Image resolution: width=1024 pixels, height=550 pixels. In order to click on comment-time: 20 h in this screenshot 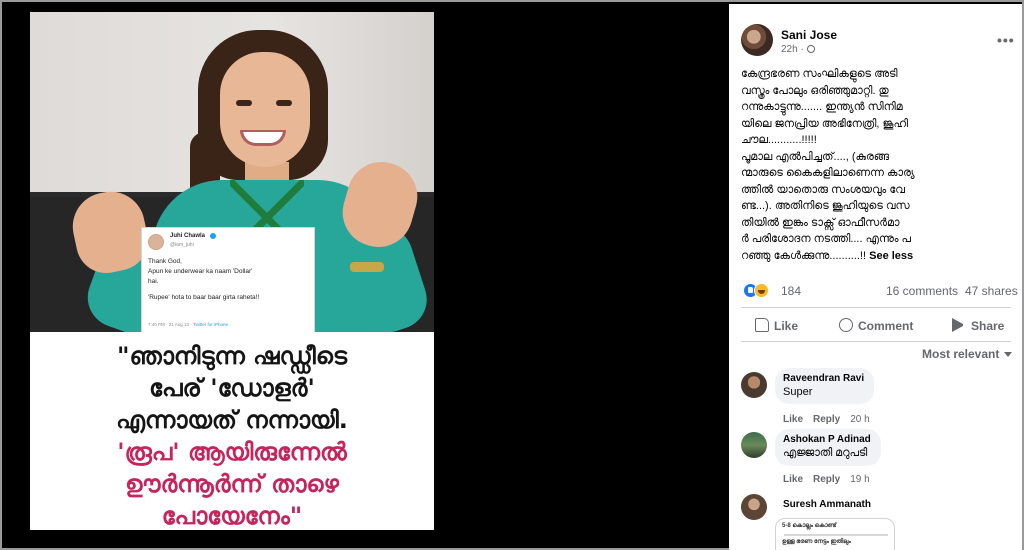, I will do `click(859, 419)`.